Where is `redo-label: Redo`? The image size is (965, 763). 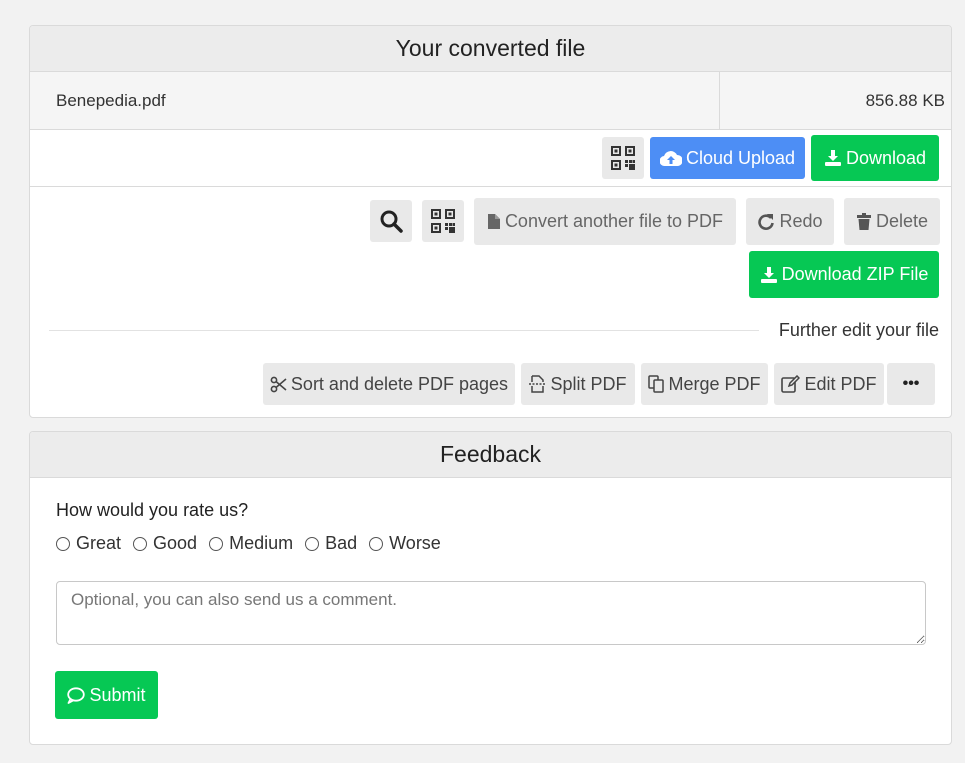
redo-label: Redo is located at coordinates (801, 221).